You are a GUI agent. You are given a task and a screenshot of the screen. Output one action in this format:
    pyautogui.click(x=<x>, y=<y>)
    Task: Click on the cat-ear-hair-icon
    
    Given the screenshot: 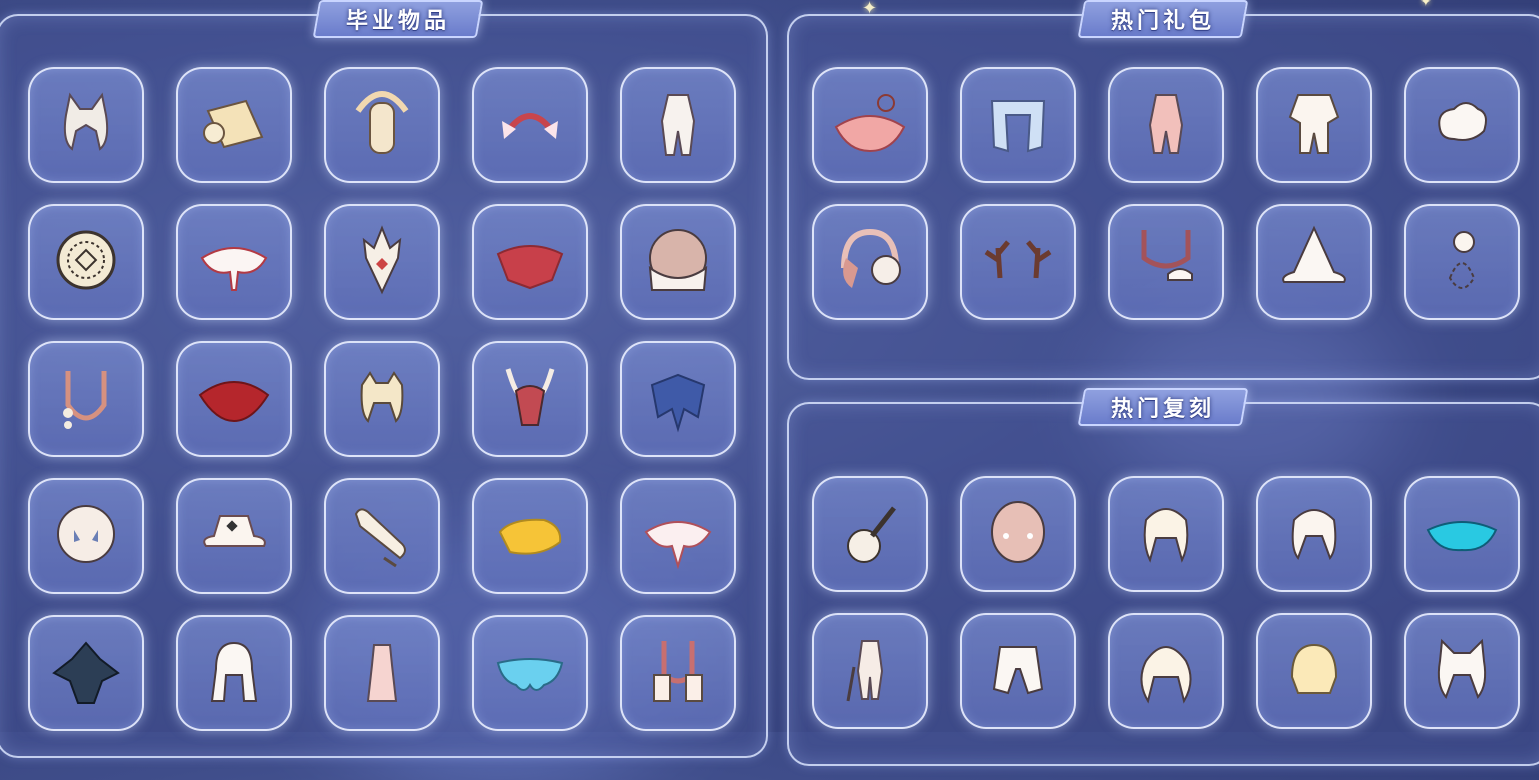 What is the action you would take?
    pyautogui.click(x=1462, y=671)
    